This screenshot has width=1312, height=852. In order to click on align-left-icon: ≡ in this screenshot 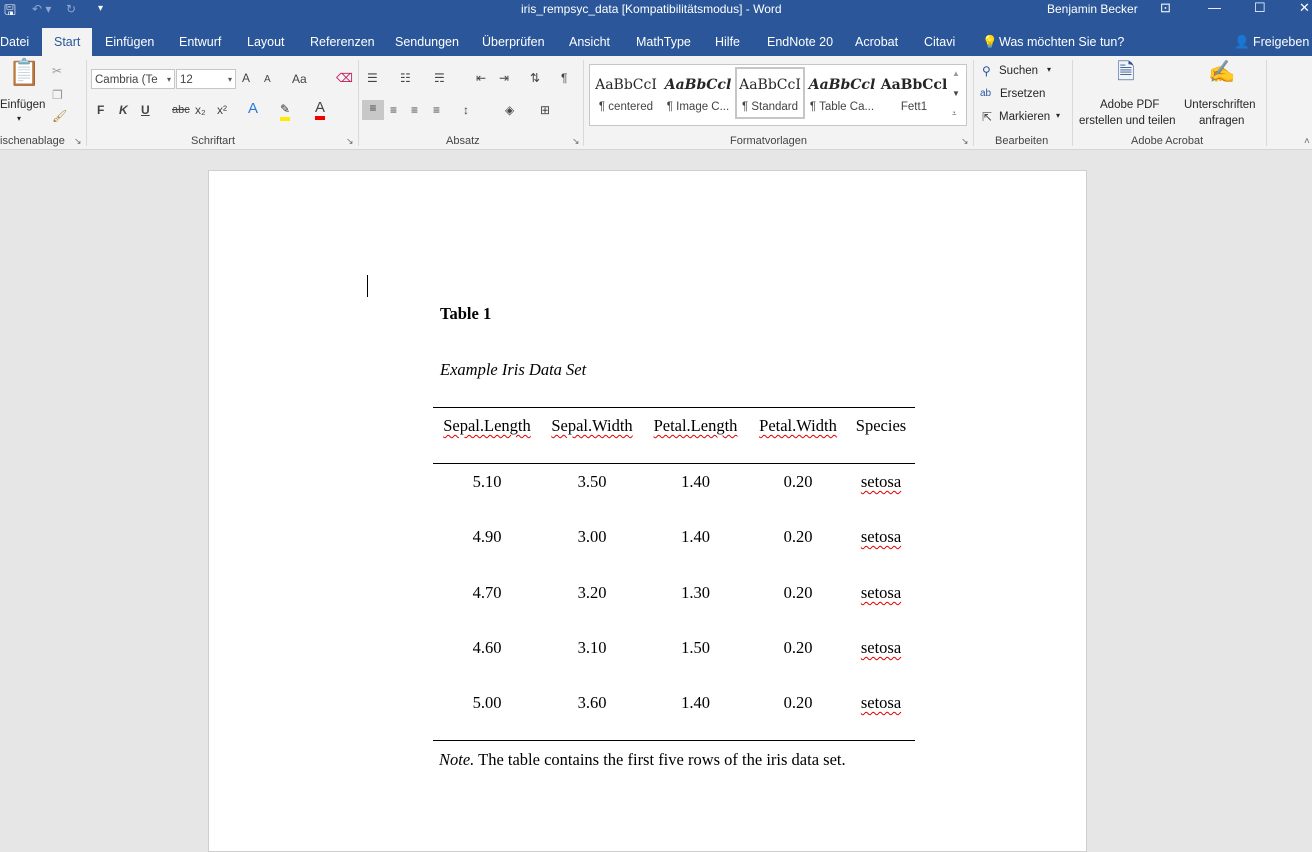, I will do `click(373, 110)`.